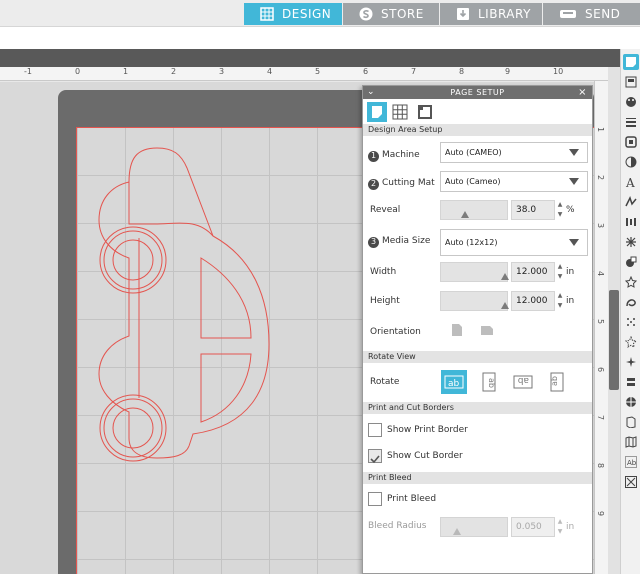  I want to click on rotate-90-icon: ab, so click(489, 382).